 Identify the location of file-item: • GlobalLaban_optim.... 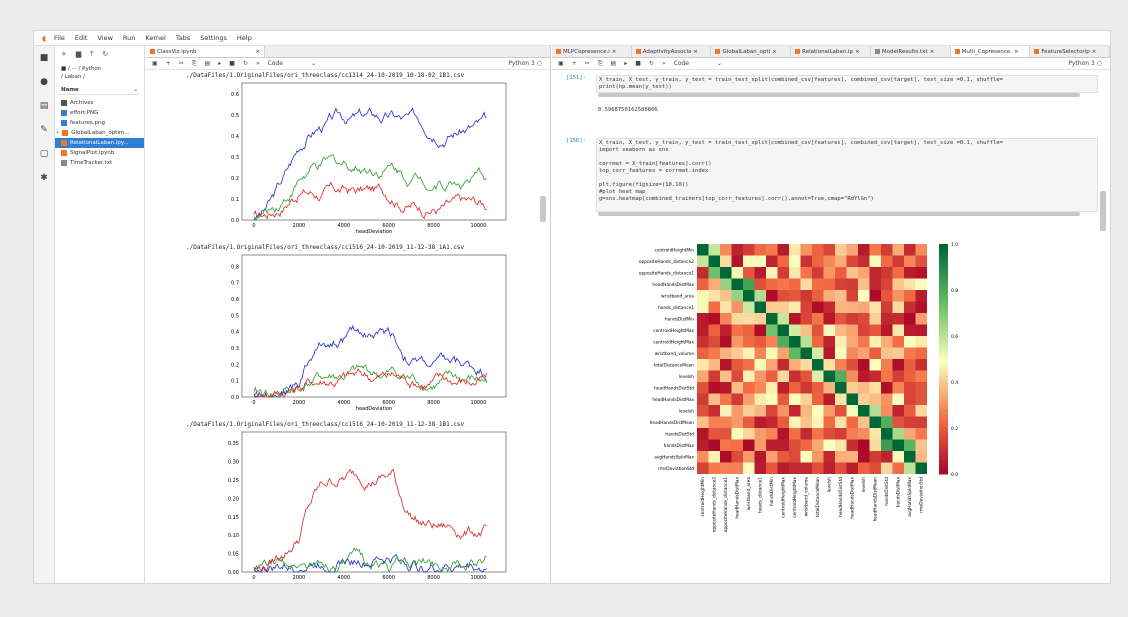
(99, 133).